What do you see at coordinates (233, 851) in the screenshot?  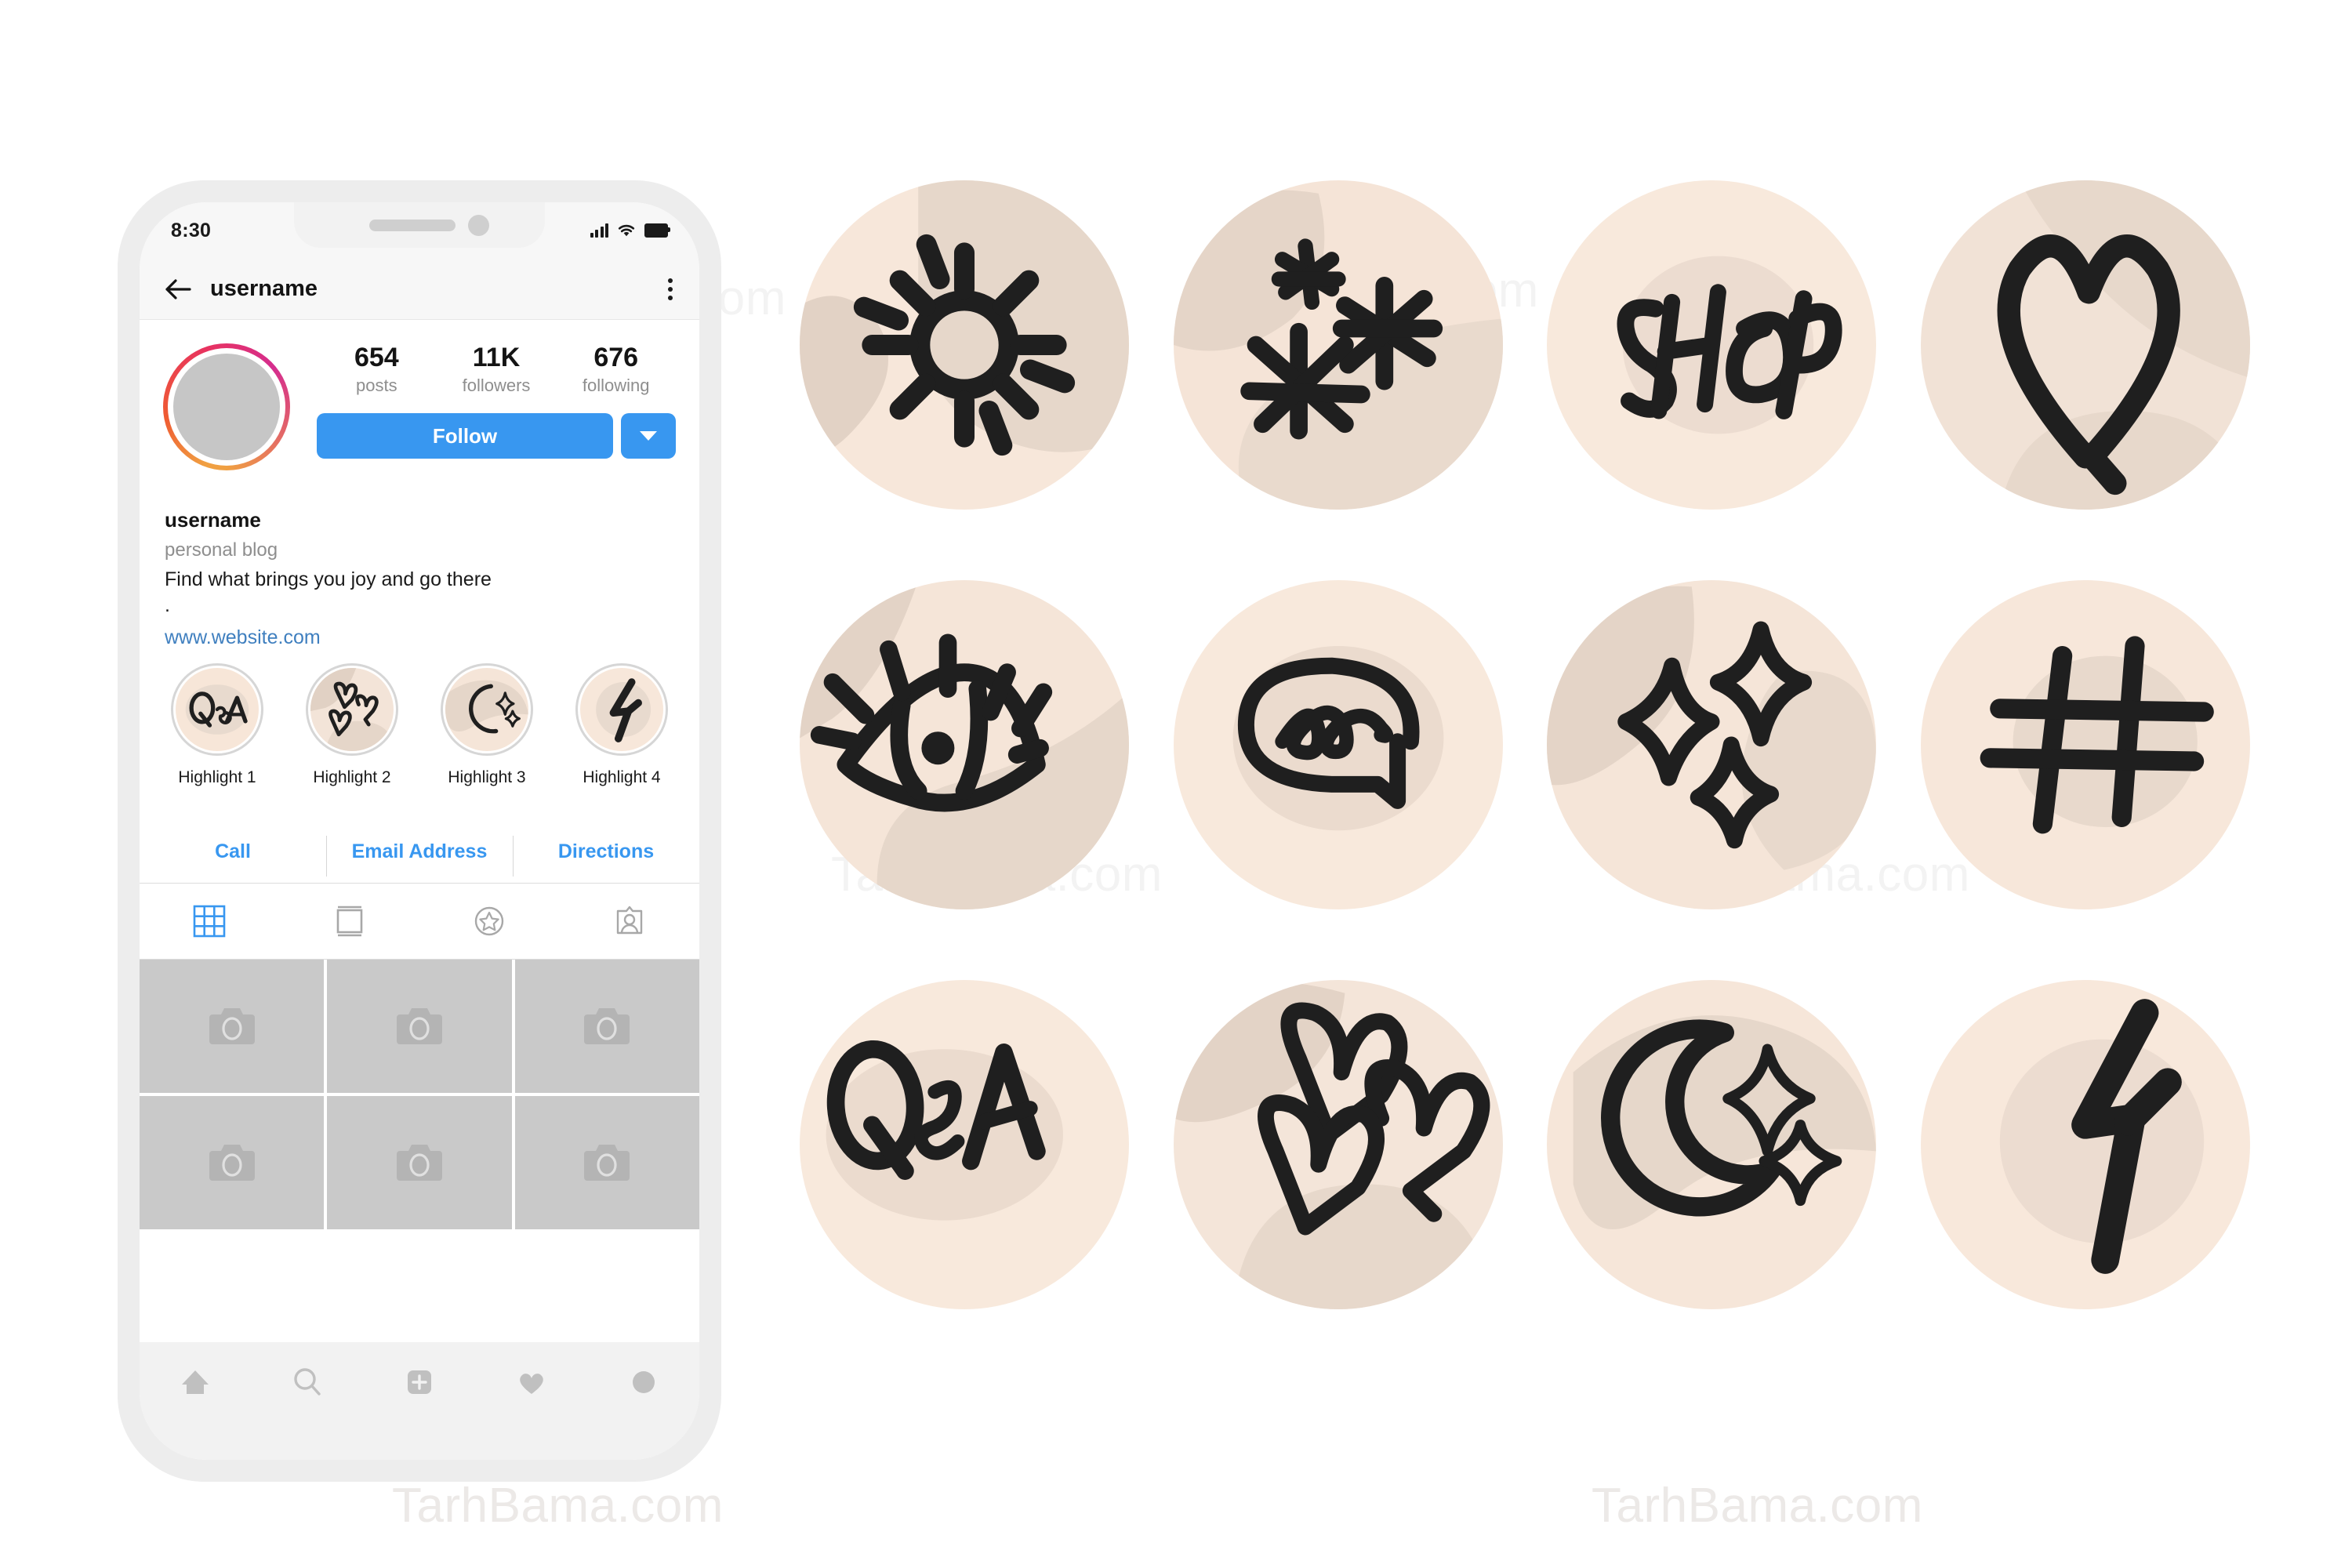 I see `call-button: Call` at bounding box center [233, 851].